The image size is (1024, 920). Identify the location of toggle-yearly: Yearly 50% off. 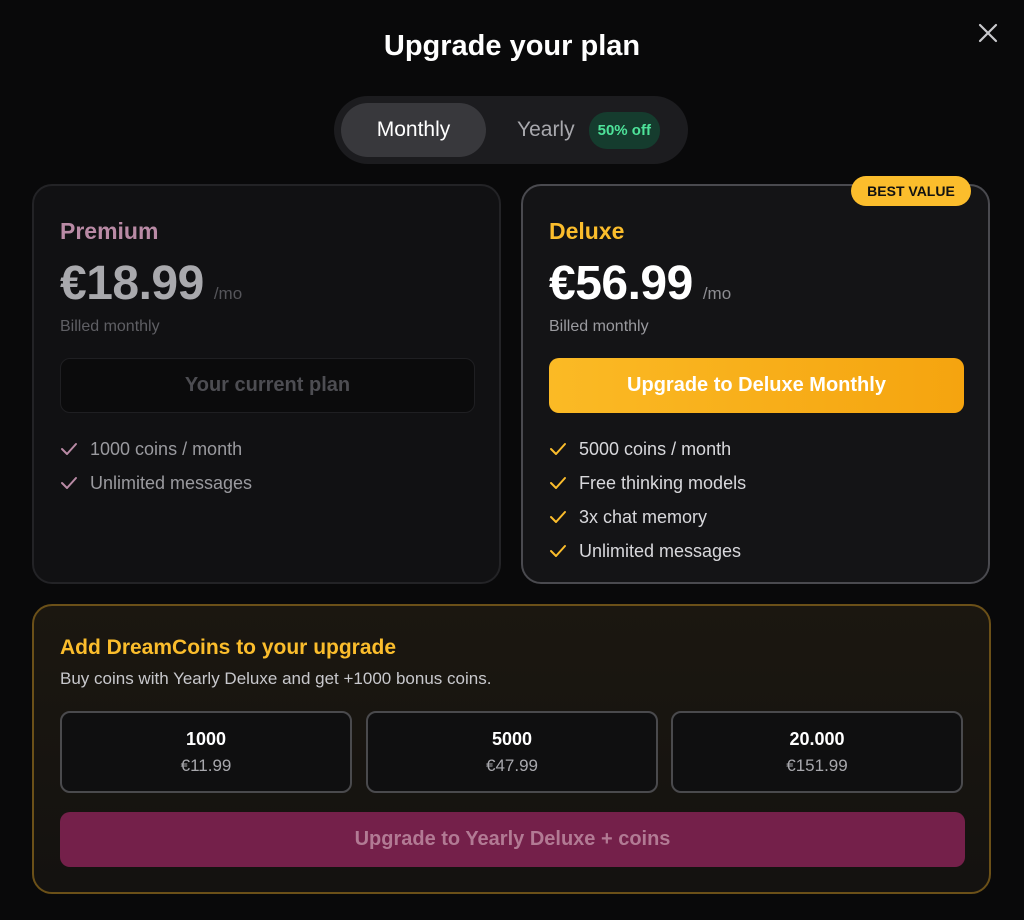
(588, 130).